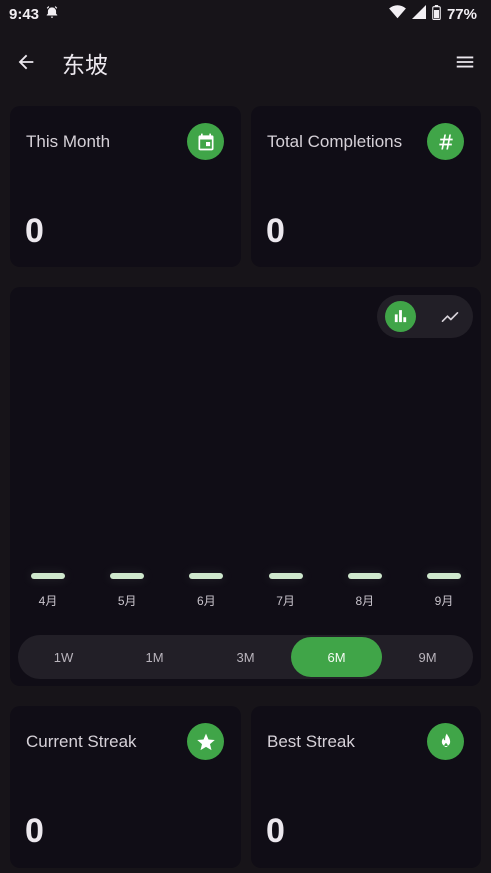  I want to click on best-streak-value: 0, so click(275, 831).